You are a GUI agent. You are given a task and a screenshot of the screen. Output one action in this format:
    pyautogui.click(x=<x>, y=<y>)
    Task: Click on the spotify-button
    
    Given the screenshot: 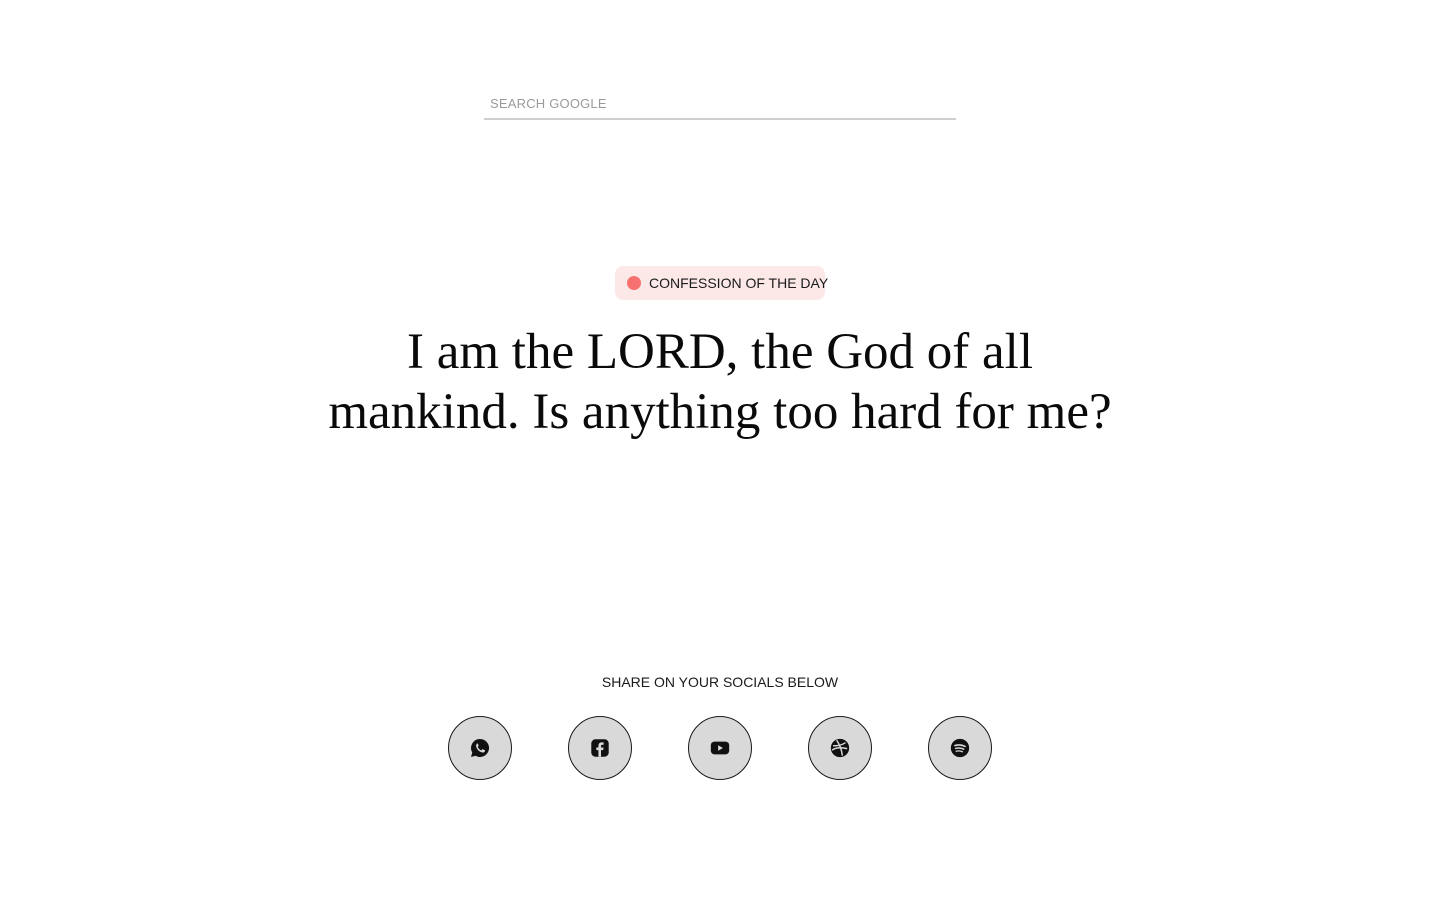 What is the action you would take?
    pyautogui.click(x=960, y=748)
    